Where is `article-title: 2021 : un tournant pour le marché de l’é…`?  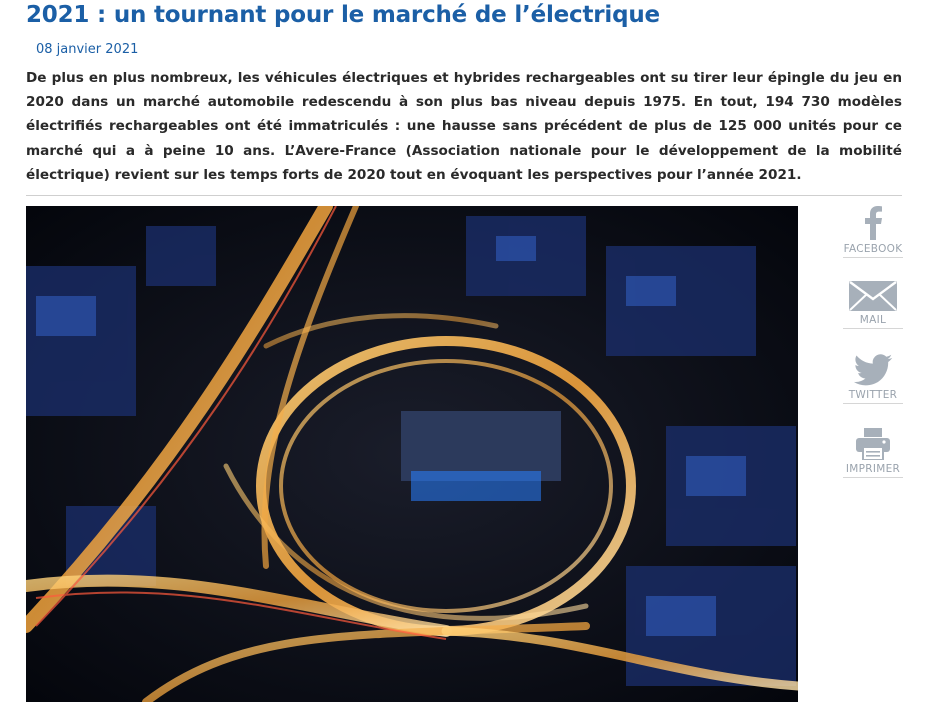 article-title: 2021 : un tournant pour le marché de l’é… is located at coordinates (343, 15).